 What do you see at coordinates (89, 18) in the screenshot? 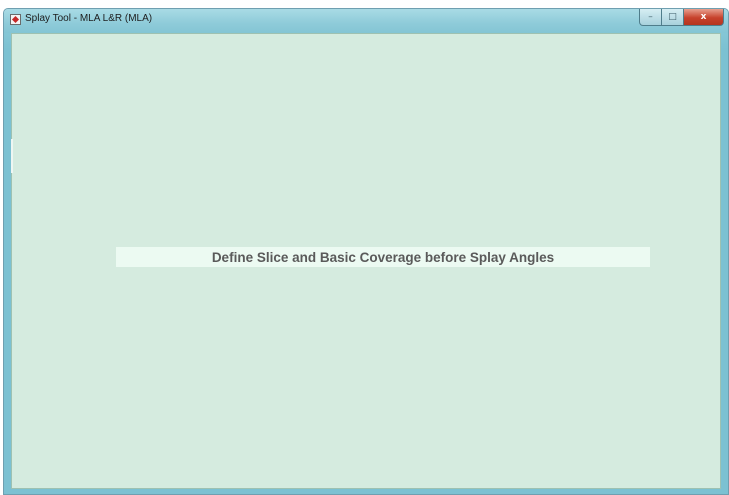
I see `window-title: Splay Tool - MLA L&R (MLA)` at bounding box center [89, 18].